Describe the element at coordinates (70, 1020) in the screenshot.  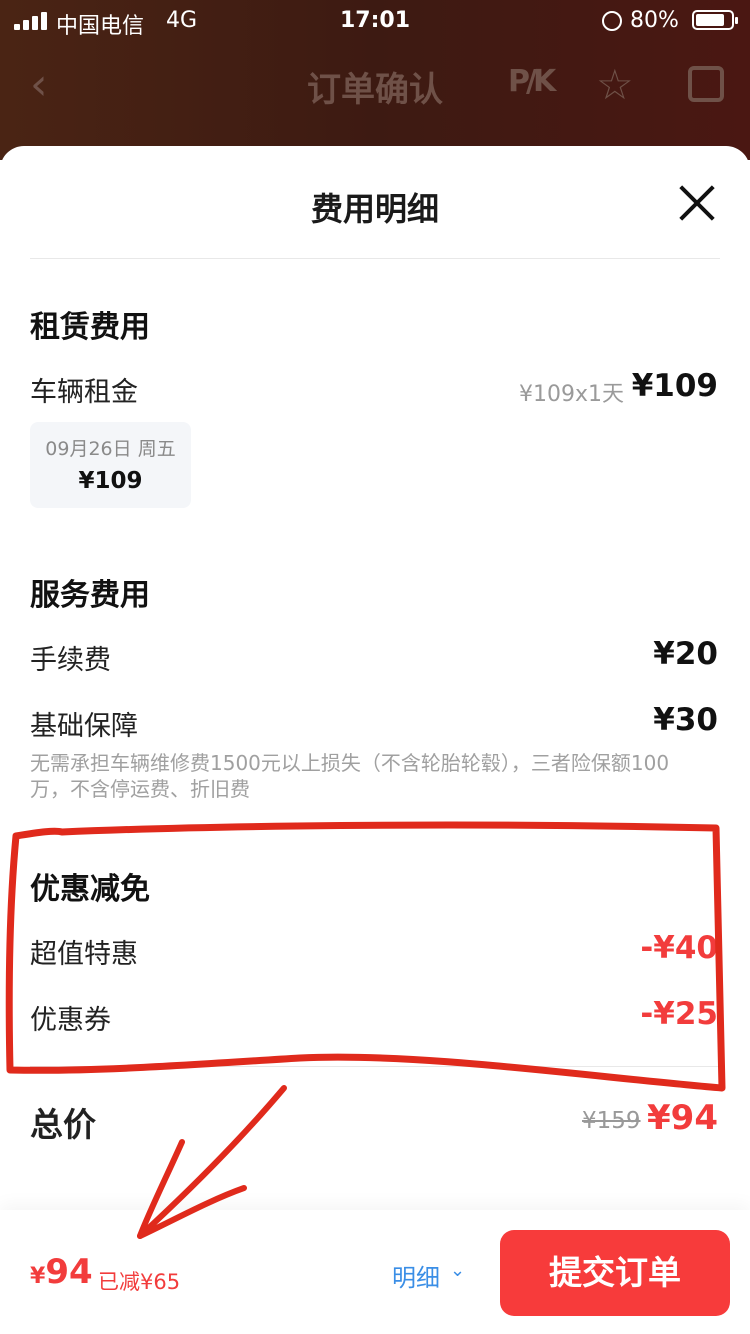
I see `row-label-coupon: 优惠券` at that location.